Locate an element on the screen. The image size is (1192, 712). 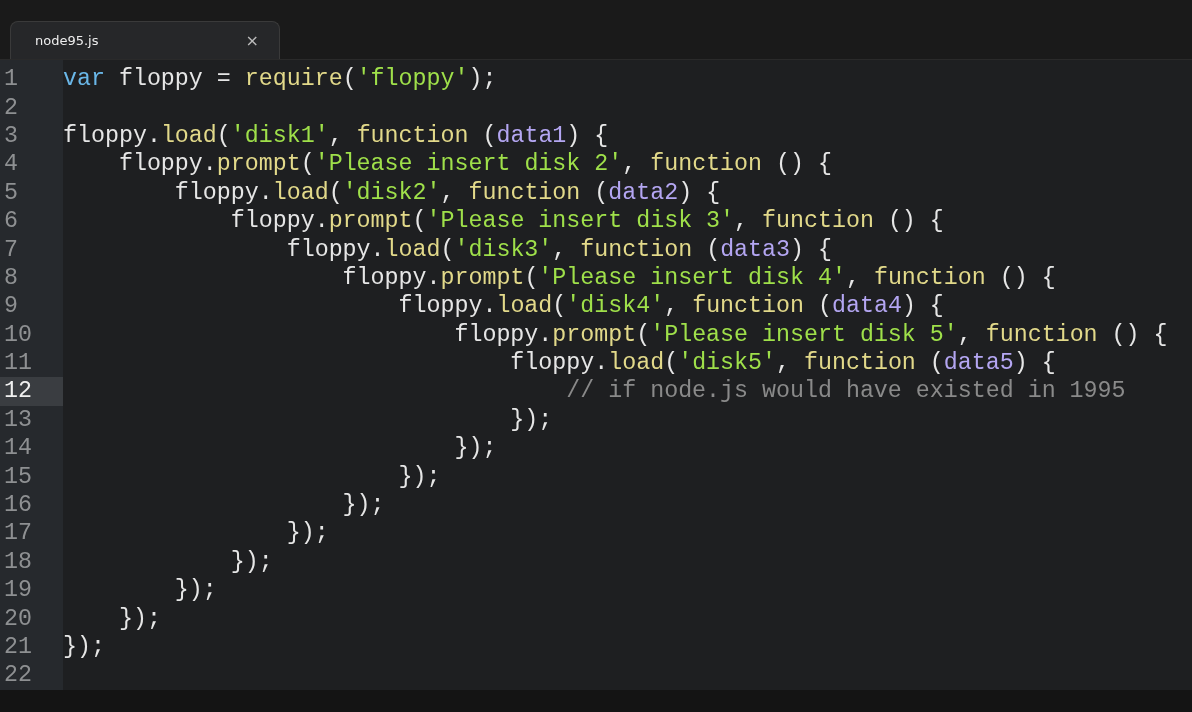
line-number: 12 is located at coordinates (31, 391).